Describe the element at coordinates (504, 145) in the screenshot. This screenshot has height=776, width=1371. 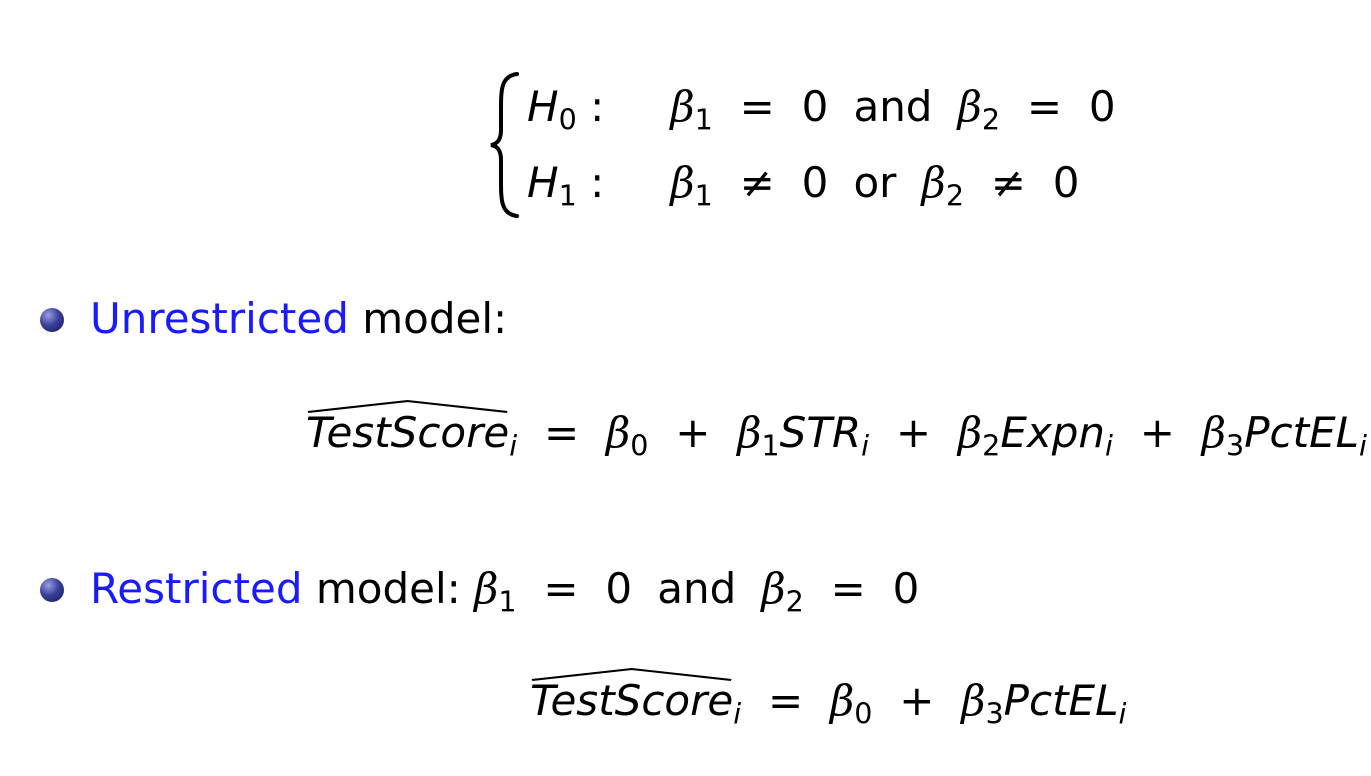
I see `left-brace-icon` at that location.